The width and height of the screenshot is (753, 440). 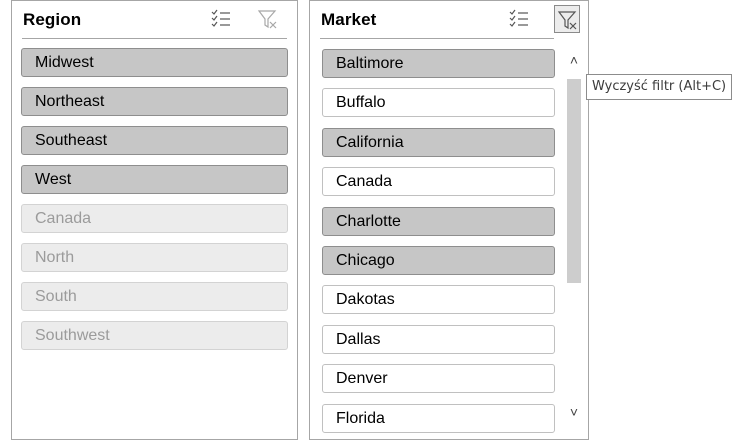 What do you see at coordinates (438, 260) in the screenshot?
I see `market-item: Chicago` at bounding box center [438, 260].